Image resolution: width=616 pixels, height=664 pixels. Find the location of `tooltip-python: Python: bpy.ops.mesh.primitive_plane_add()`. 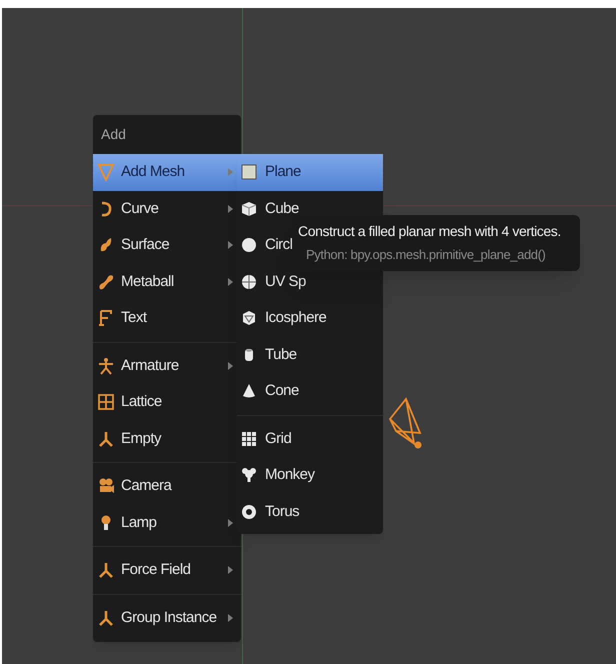

tooltip-python: Python: bpy.ops.mesh.primitive_plane_add() is located at coordinates (425, 255).